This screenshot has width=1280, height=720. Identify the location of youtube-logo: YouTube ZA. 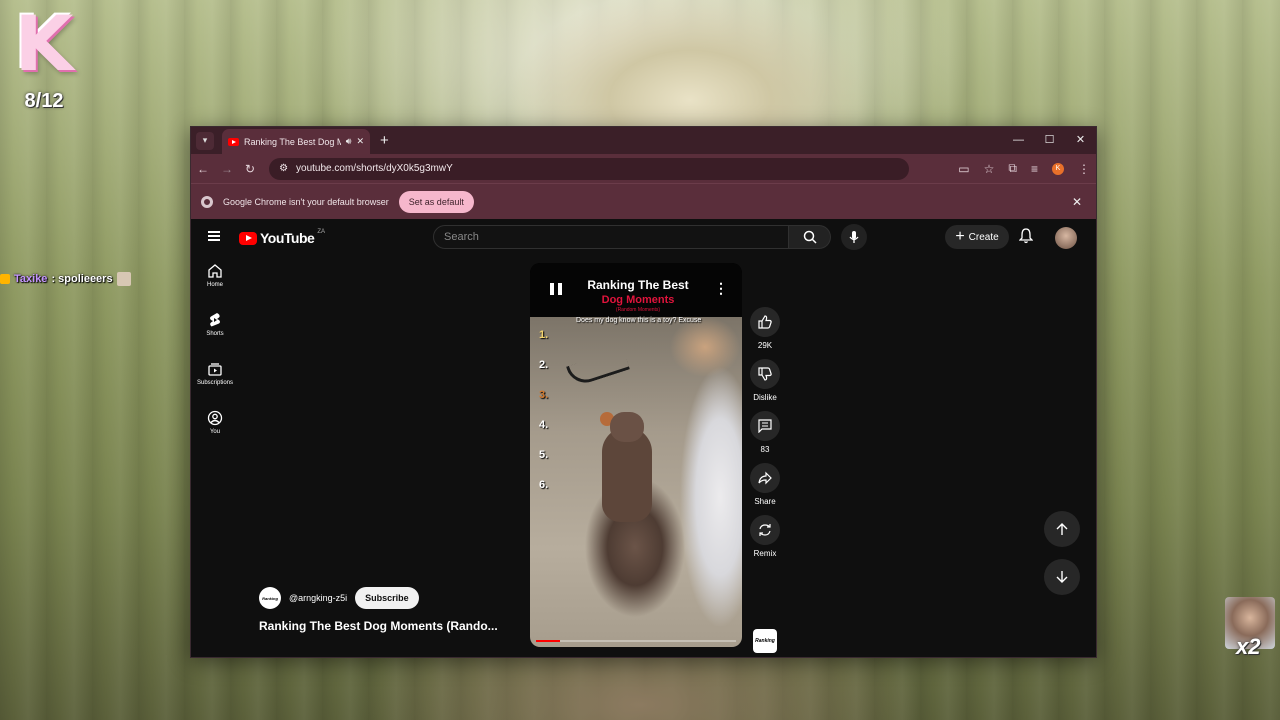
(282, 237).